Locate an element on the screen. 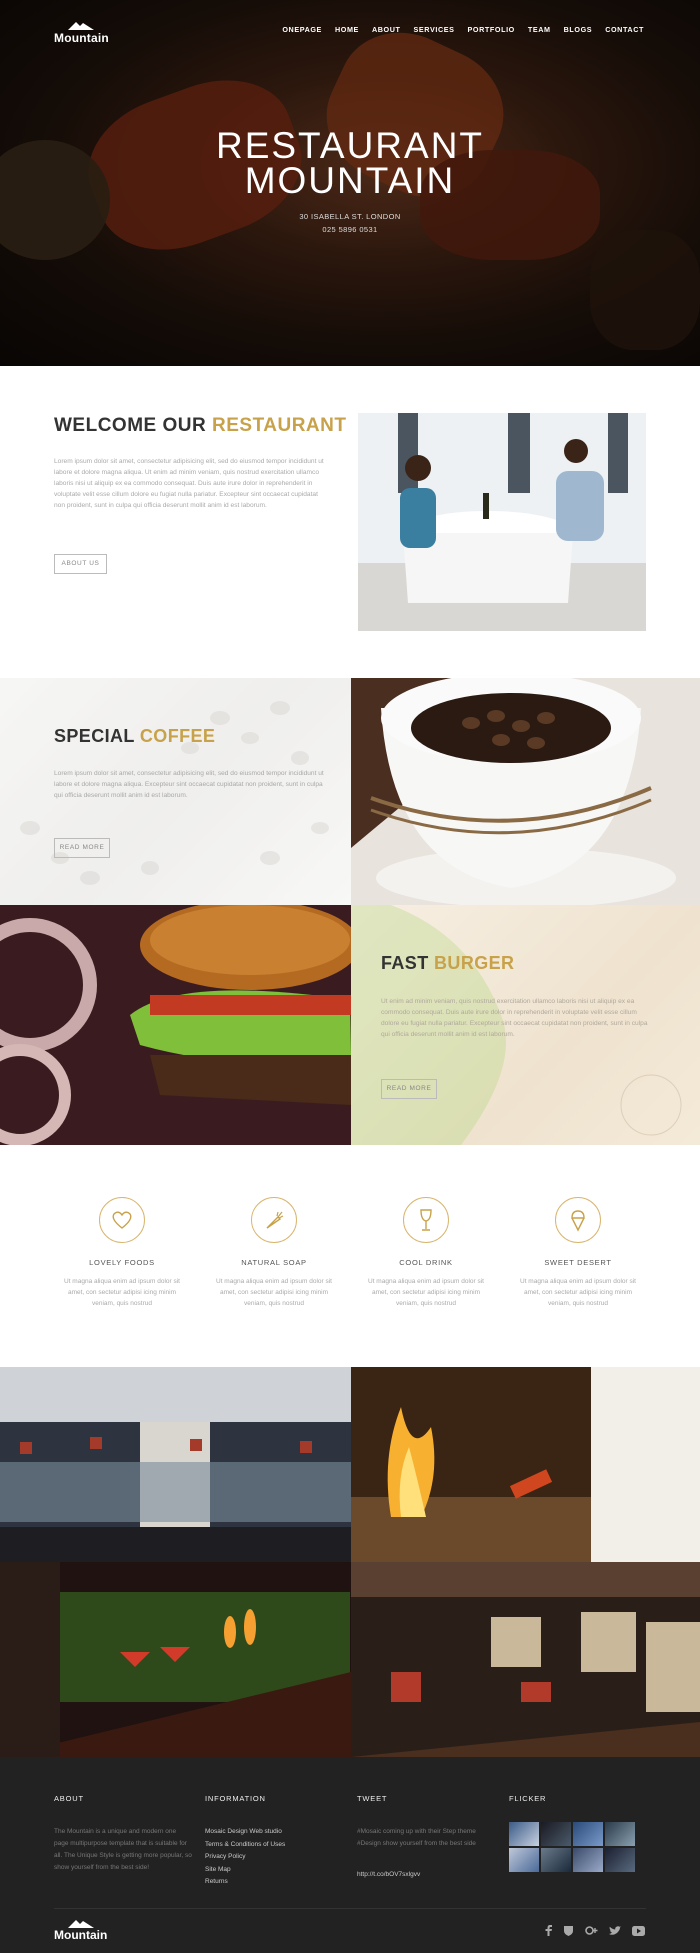  feature-title: NATURAL SOAP is located at coordinates (274, 1262).